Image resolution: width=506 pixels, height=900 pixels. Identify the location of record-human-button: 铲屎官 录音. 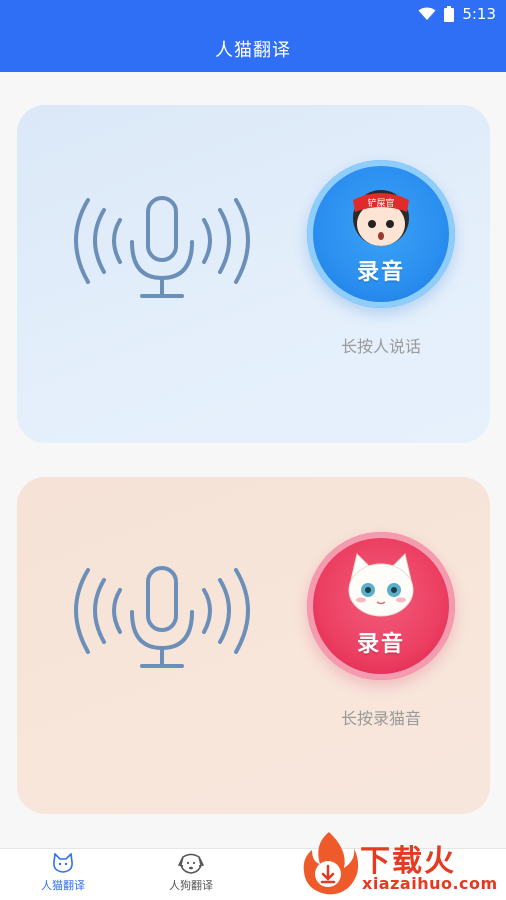
(381, 234).